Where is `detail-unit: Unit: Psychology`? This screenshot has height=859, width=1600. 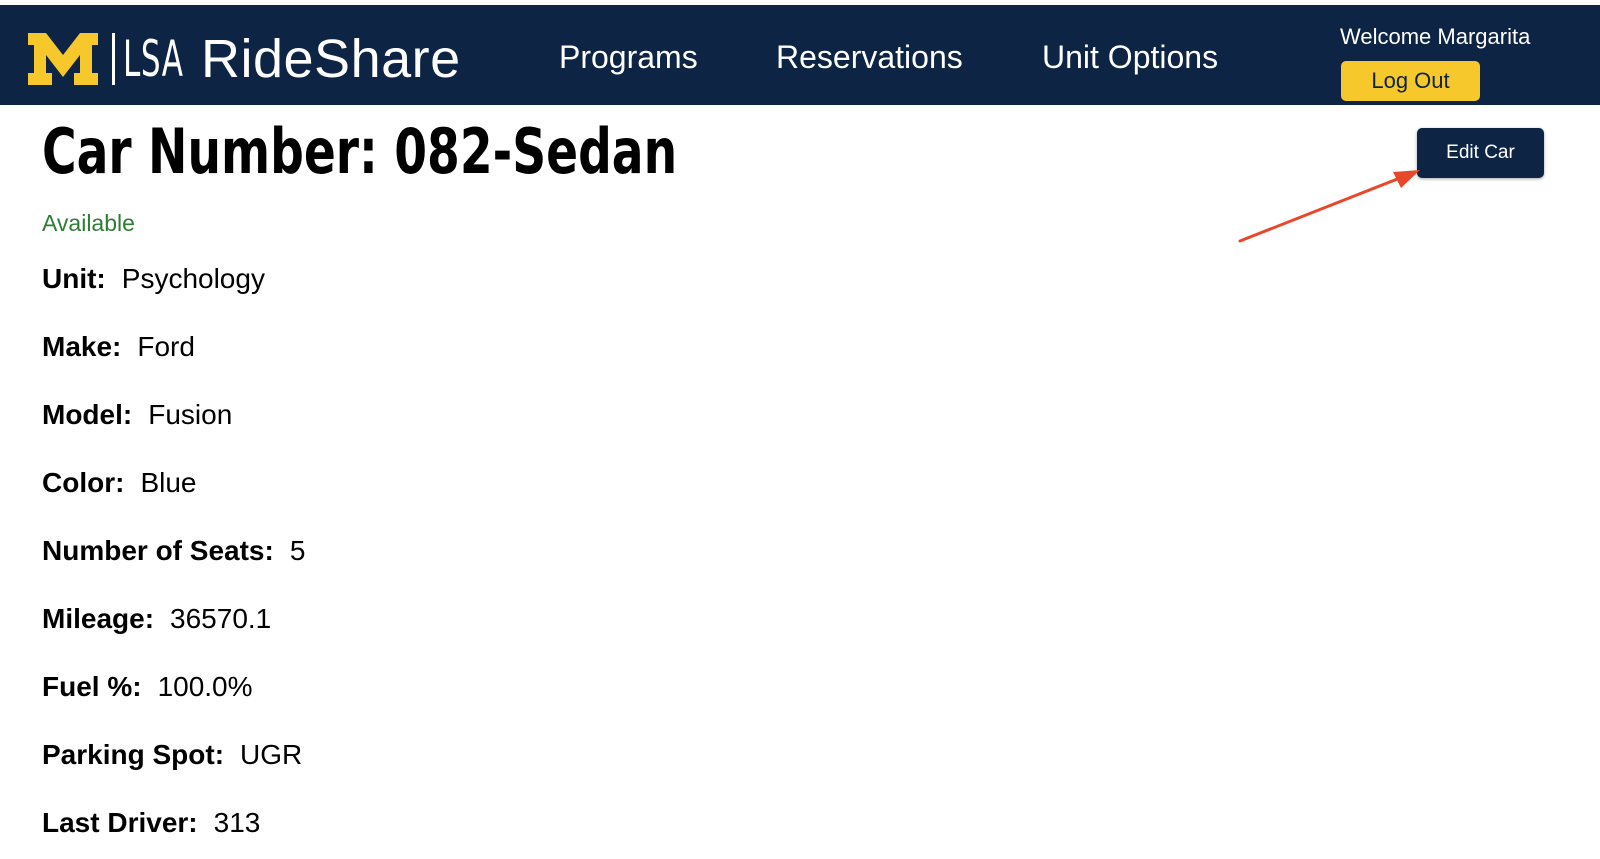 detail-unit: Unit: Psychology is located at coordinates (153, 279).